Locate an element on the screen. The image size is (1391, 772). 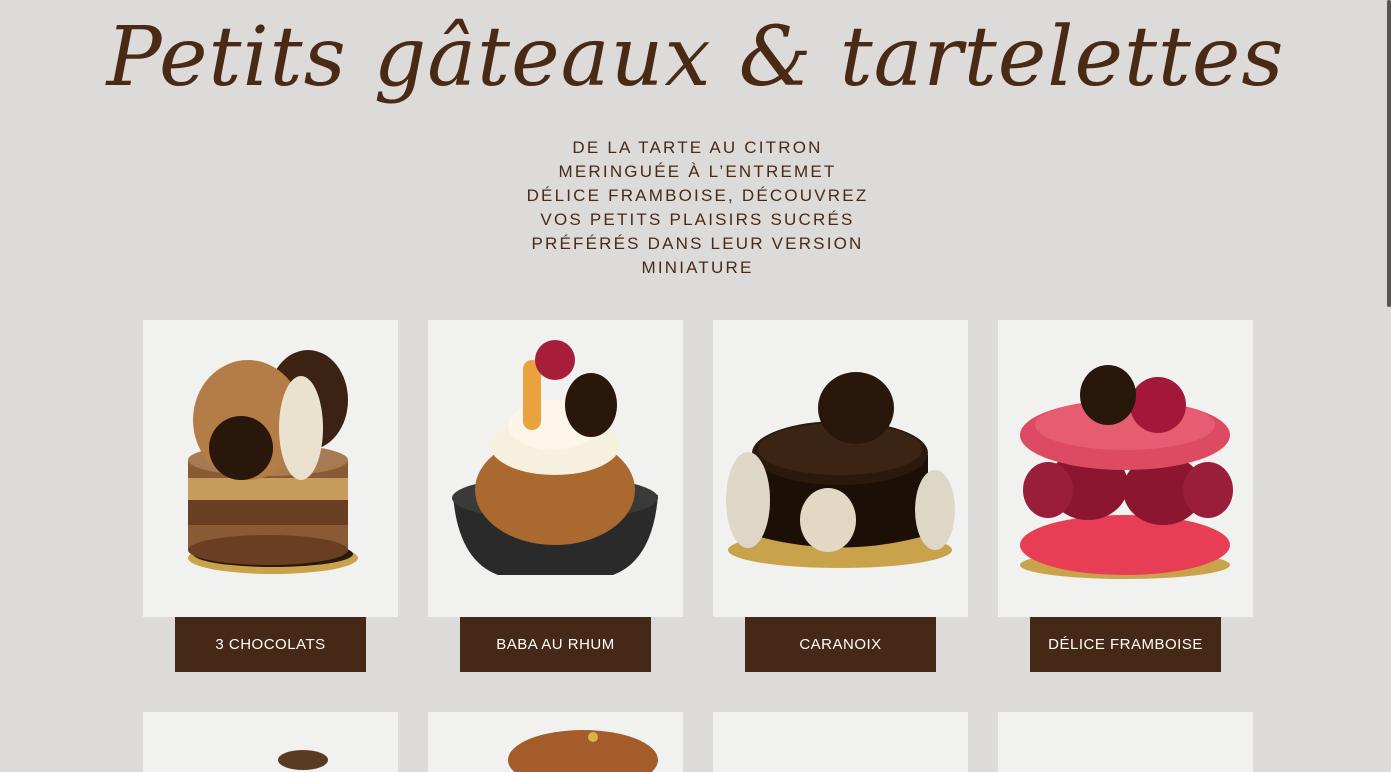
page-title: Petits gâteaux & tartelettes is located at coordinates (695, 57).